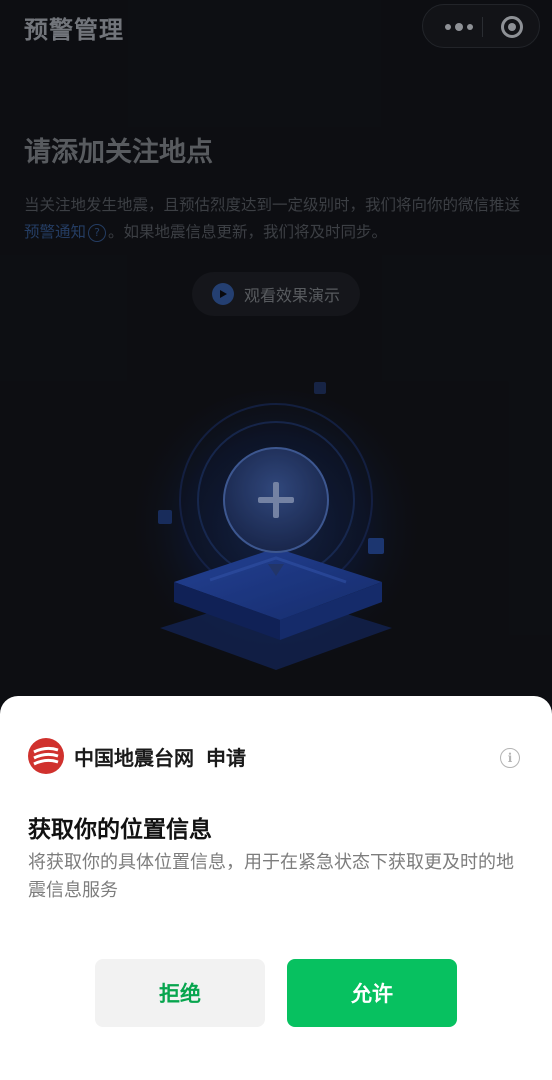  What do you see at coordinates (120, 830) in the screenshot?
I see `permission-title: 获取你的位置信息` at bounding box center [120, 830].